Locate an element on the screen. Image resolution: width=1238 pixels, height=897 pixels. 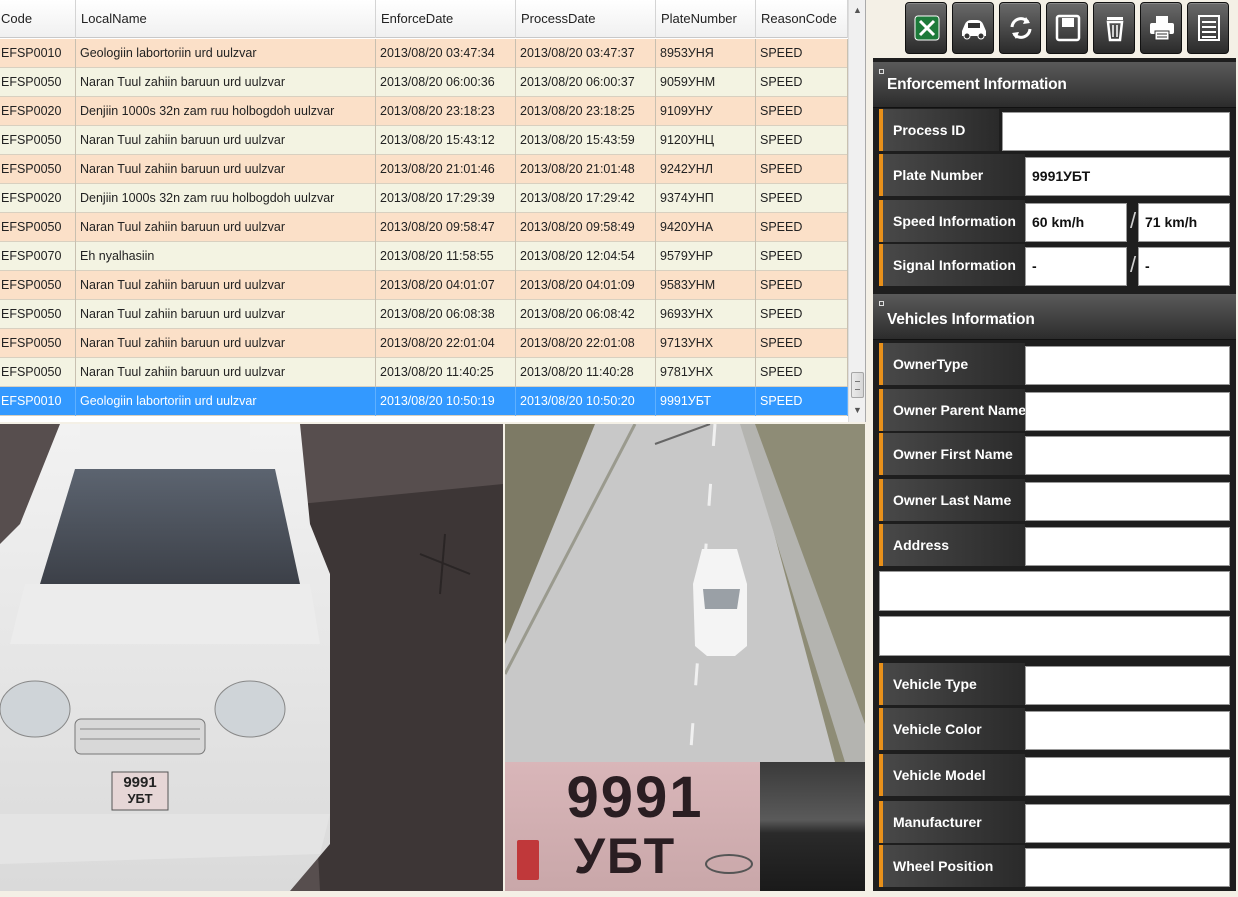
owner-type-field is located at coordinates (1127, 365).